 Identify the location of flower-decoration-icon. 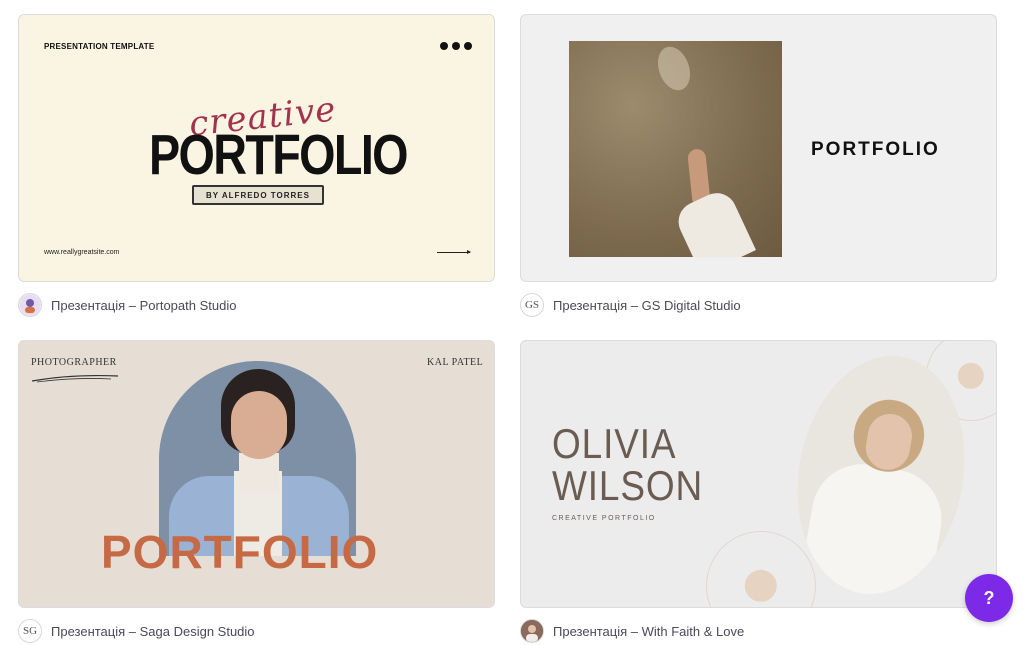
(761, 569).